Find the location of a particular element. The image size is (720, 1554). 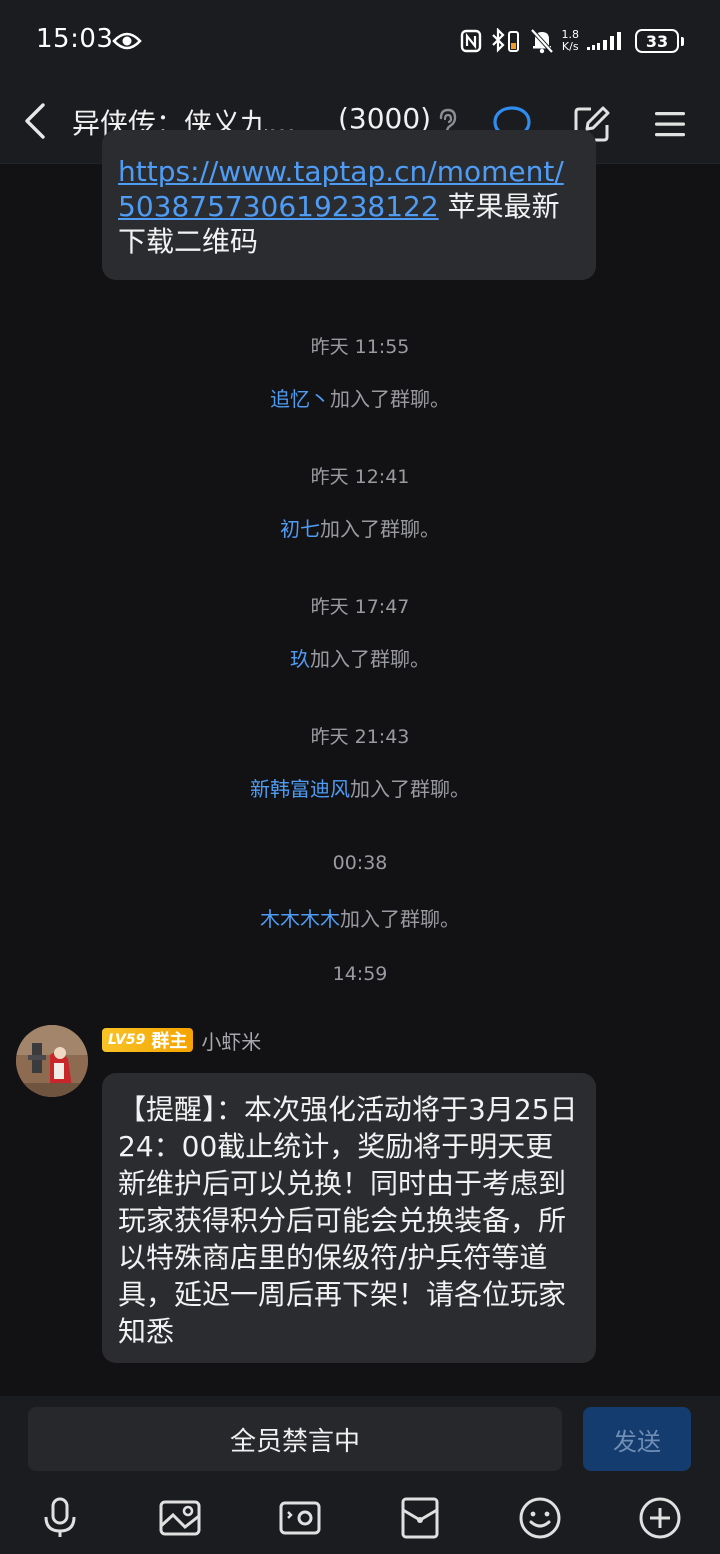

menu-button is located at coordinates (670, 124).